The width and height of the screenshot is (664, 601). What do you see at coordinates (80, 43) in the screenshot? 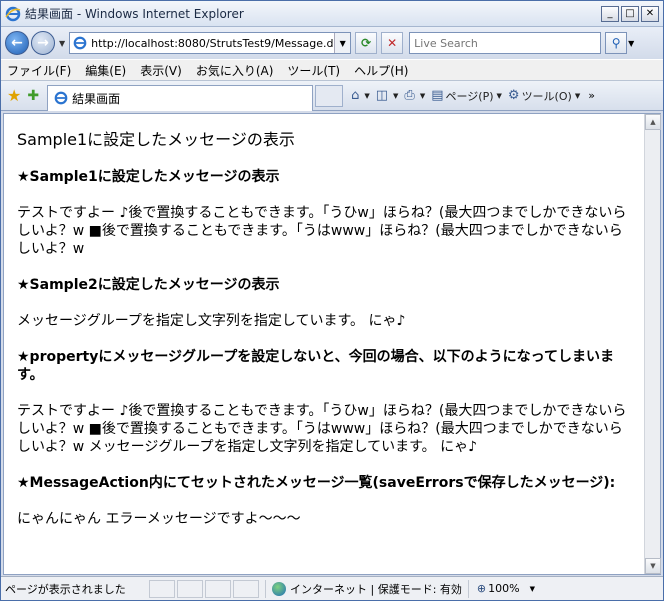
I see `page-icon` at bounding box center [80, 43].